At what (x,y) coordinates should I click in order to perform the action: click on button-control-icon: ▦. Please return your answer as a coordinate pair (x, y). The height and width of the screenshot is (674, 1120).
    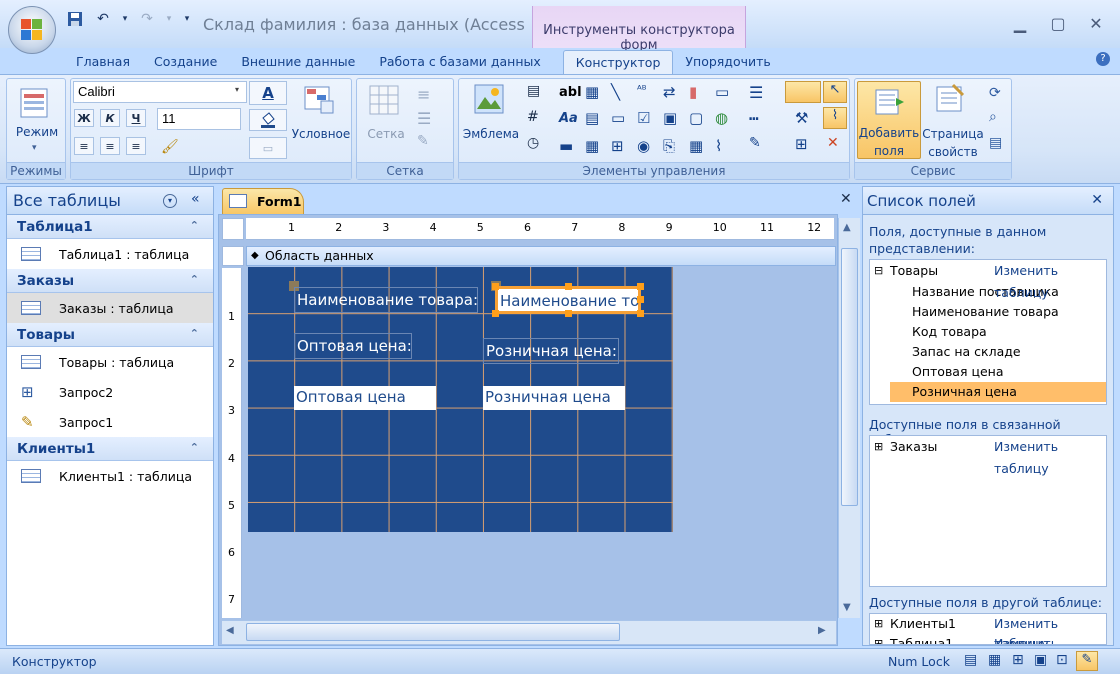
    Looking at the image, I should click on (592, 92).